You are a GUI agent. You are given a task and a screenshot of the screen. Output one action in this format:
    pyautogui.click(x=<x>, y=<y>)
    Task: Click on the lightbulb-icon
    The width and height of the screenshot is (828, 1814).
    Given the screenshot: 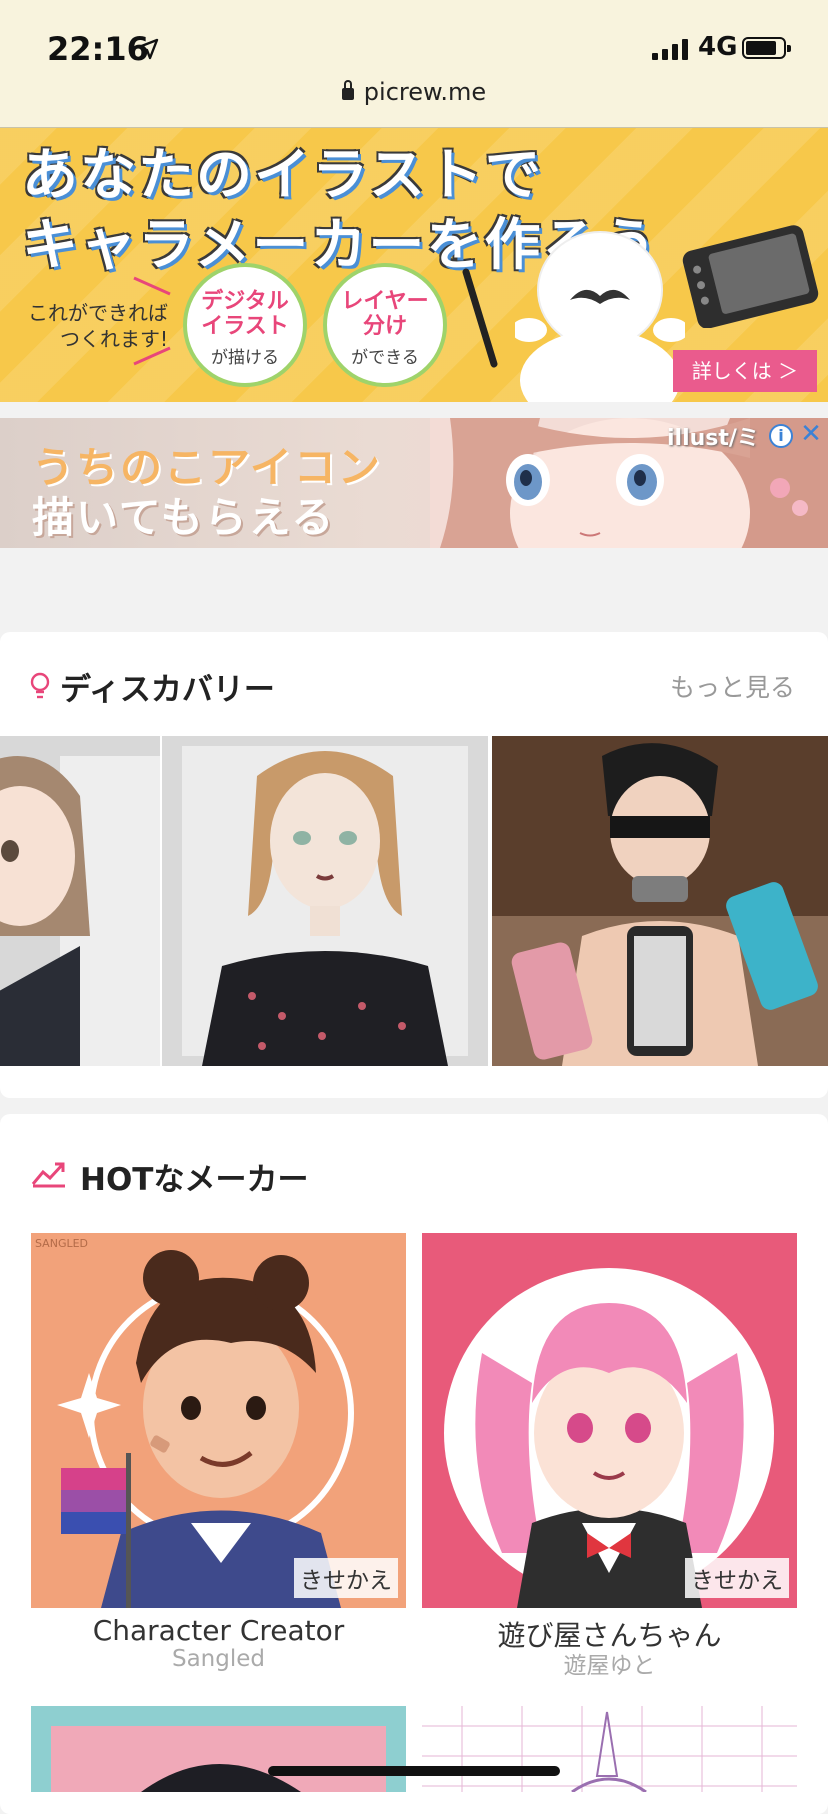 What is the action you would take?
    pyautogui.click(x=40, y=685)
    